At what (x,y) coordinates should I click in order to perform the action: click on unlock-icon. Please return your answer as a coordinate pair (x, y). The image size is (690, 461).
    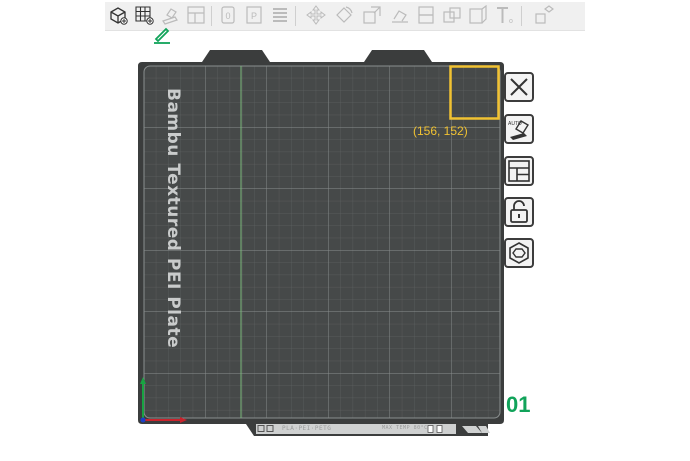
    Looking at the image, I should click on (519, 211).